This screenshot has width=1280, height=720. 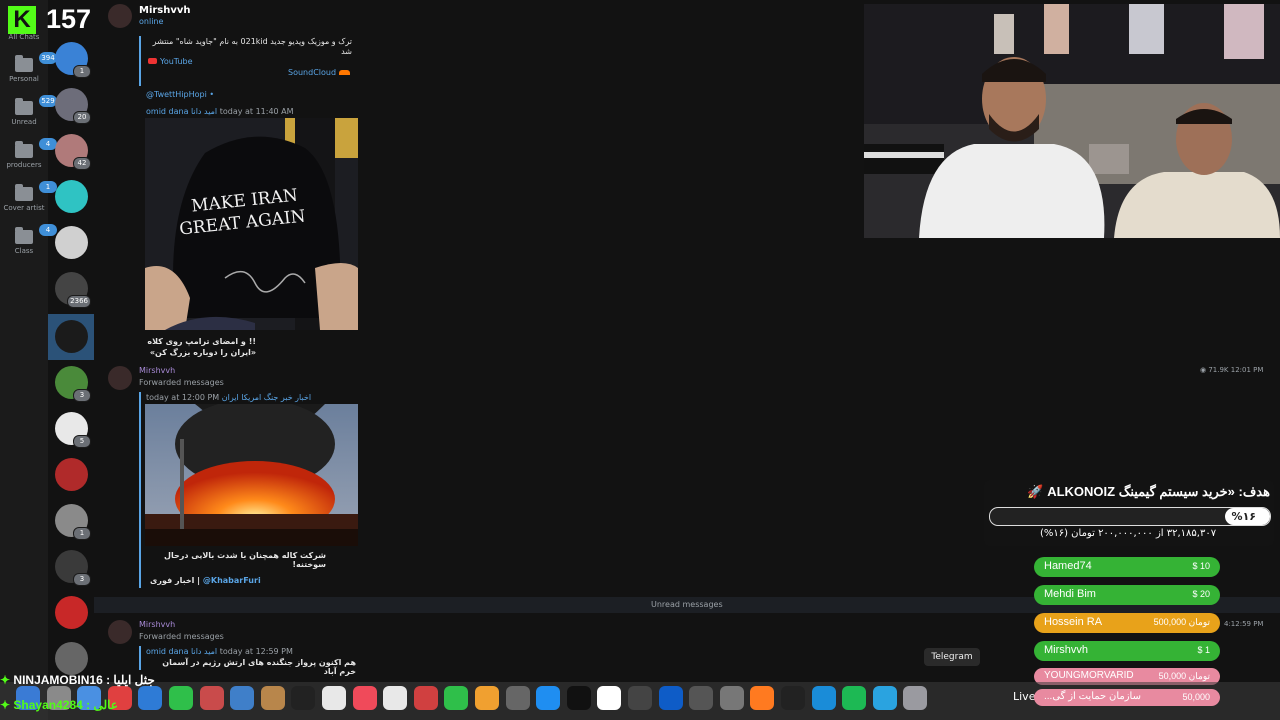 I want to click on channel-name: اخبار فوری |, so click(x=175, y=580).